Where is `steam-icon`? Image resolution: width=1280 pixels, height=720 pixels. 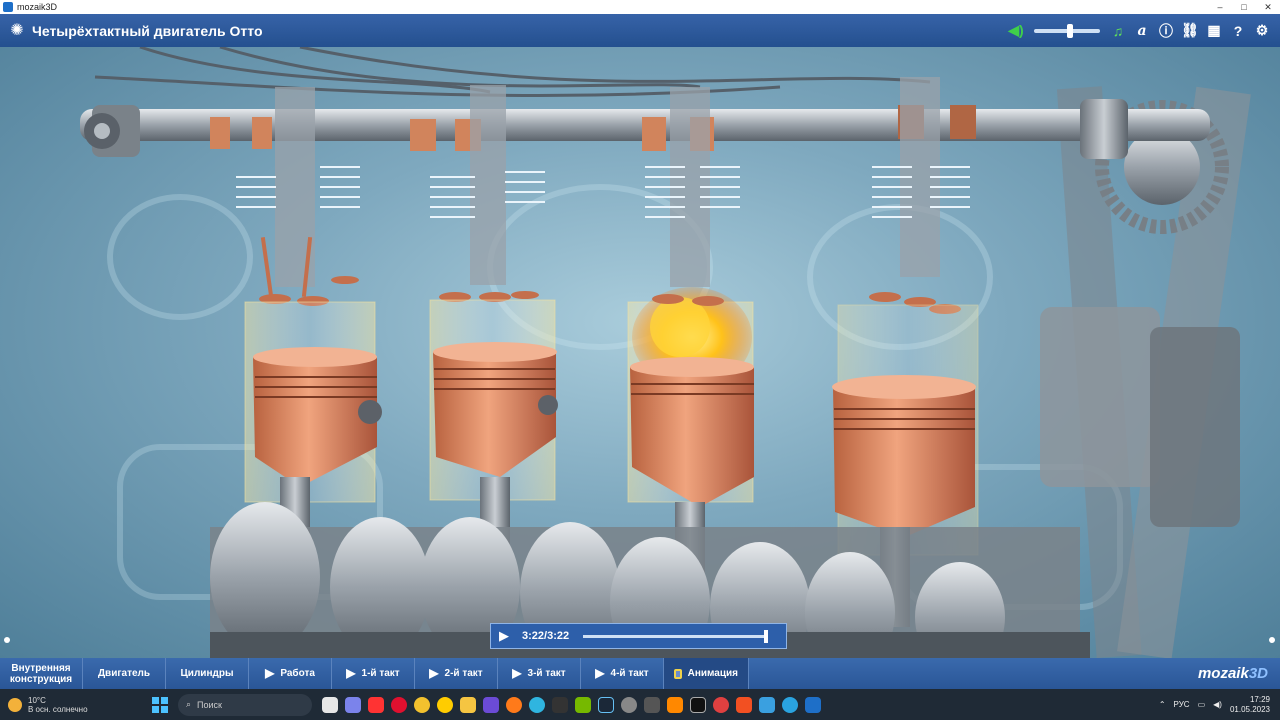 steam-icon is located at coordinates (606, 704).